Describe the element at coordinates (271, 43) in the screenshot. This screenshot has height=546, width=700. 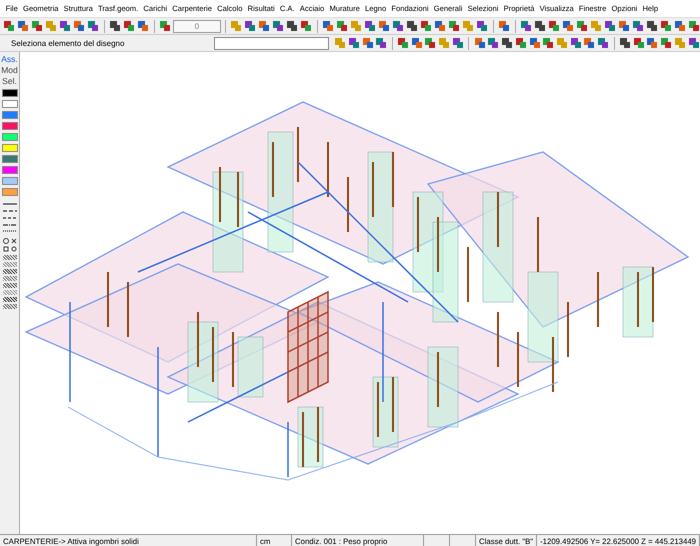
I see `command-field` at that location.